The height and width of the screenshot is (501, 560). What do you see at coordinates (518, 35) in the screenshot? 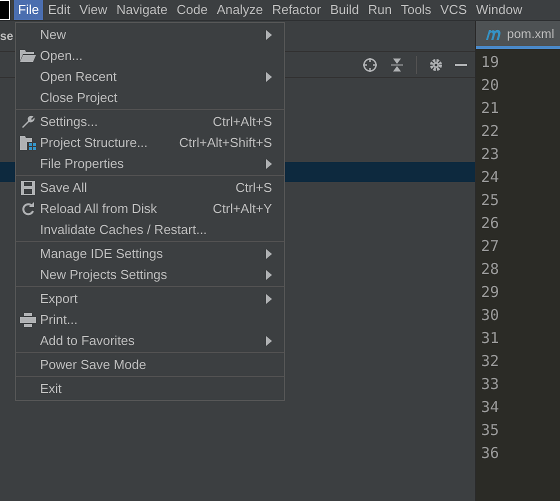
I see `editor-tab: pom.xml` at bounding box center [518, 35].